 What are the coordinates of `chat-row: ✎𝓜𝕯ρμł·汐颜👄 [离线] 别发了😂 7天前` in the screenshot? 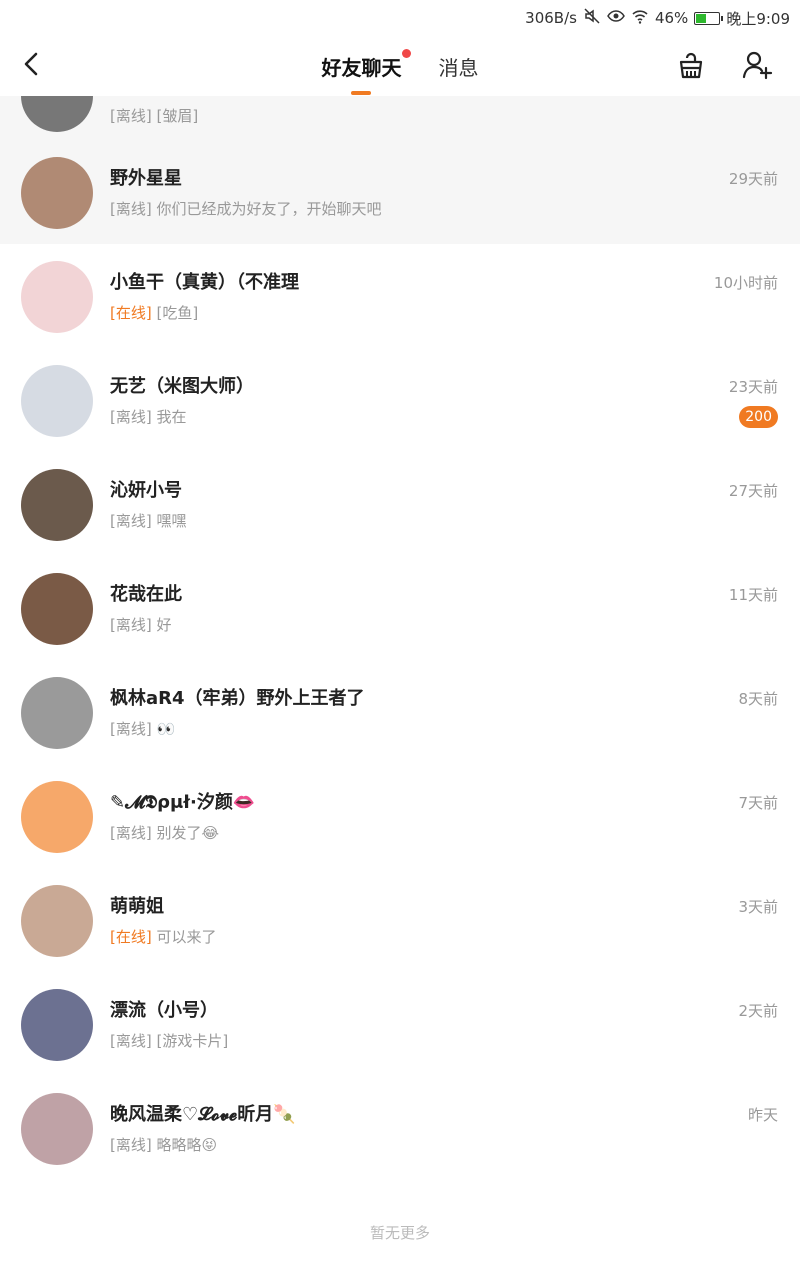 It's located at (400, 816).